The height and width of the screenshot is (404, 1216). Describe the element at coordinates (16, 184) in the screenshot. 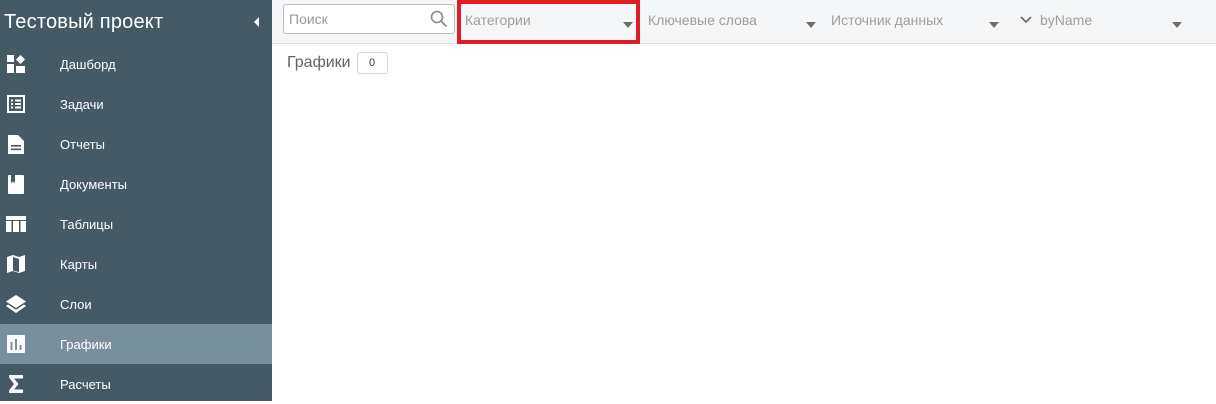

I see `document-icon` at that location.